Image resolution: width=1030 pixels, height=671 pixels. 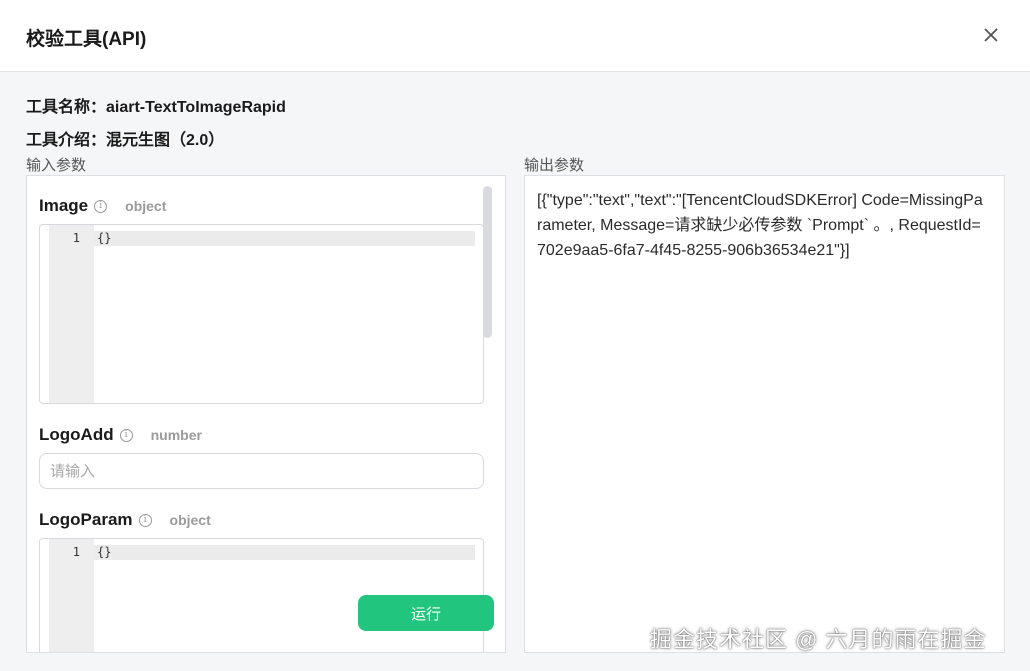 What do you see at coordinates (426, 613) in the screenshot?
I see `run-button: 运行` at bounding box center [426, 613].